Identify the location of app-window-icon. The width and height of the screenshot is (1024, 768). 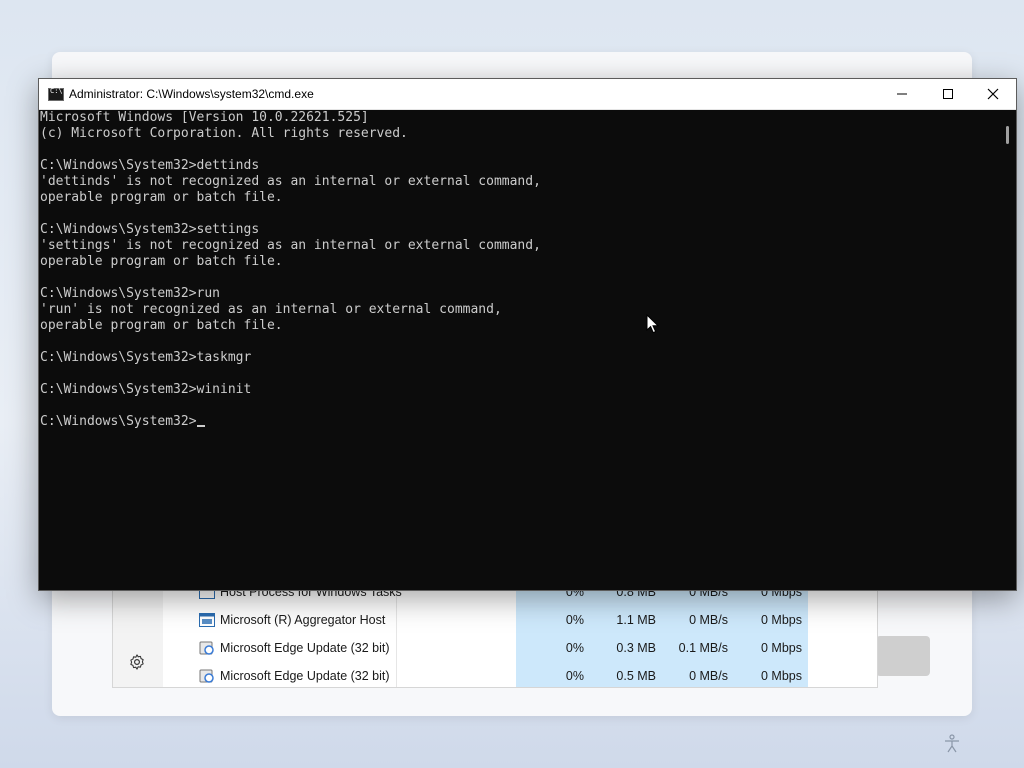
(207, 620).